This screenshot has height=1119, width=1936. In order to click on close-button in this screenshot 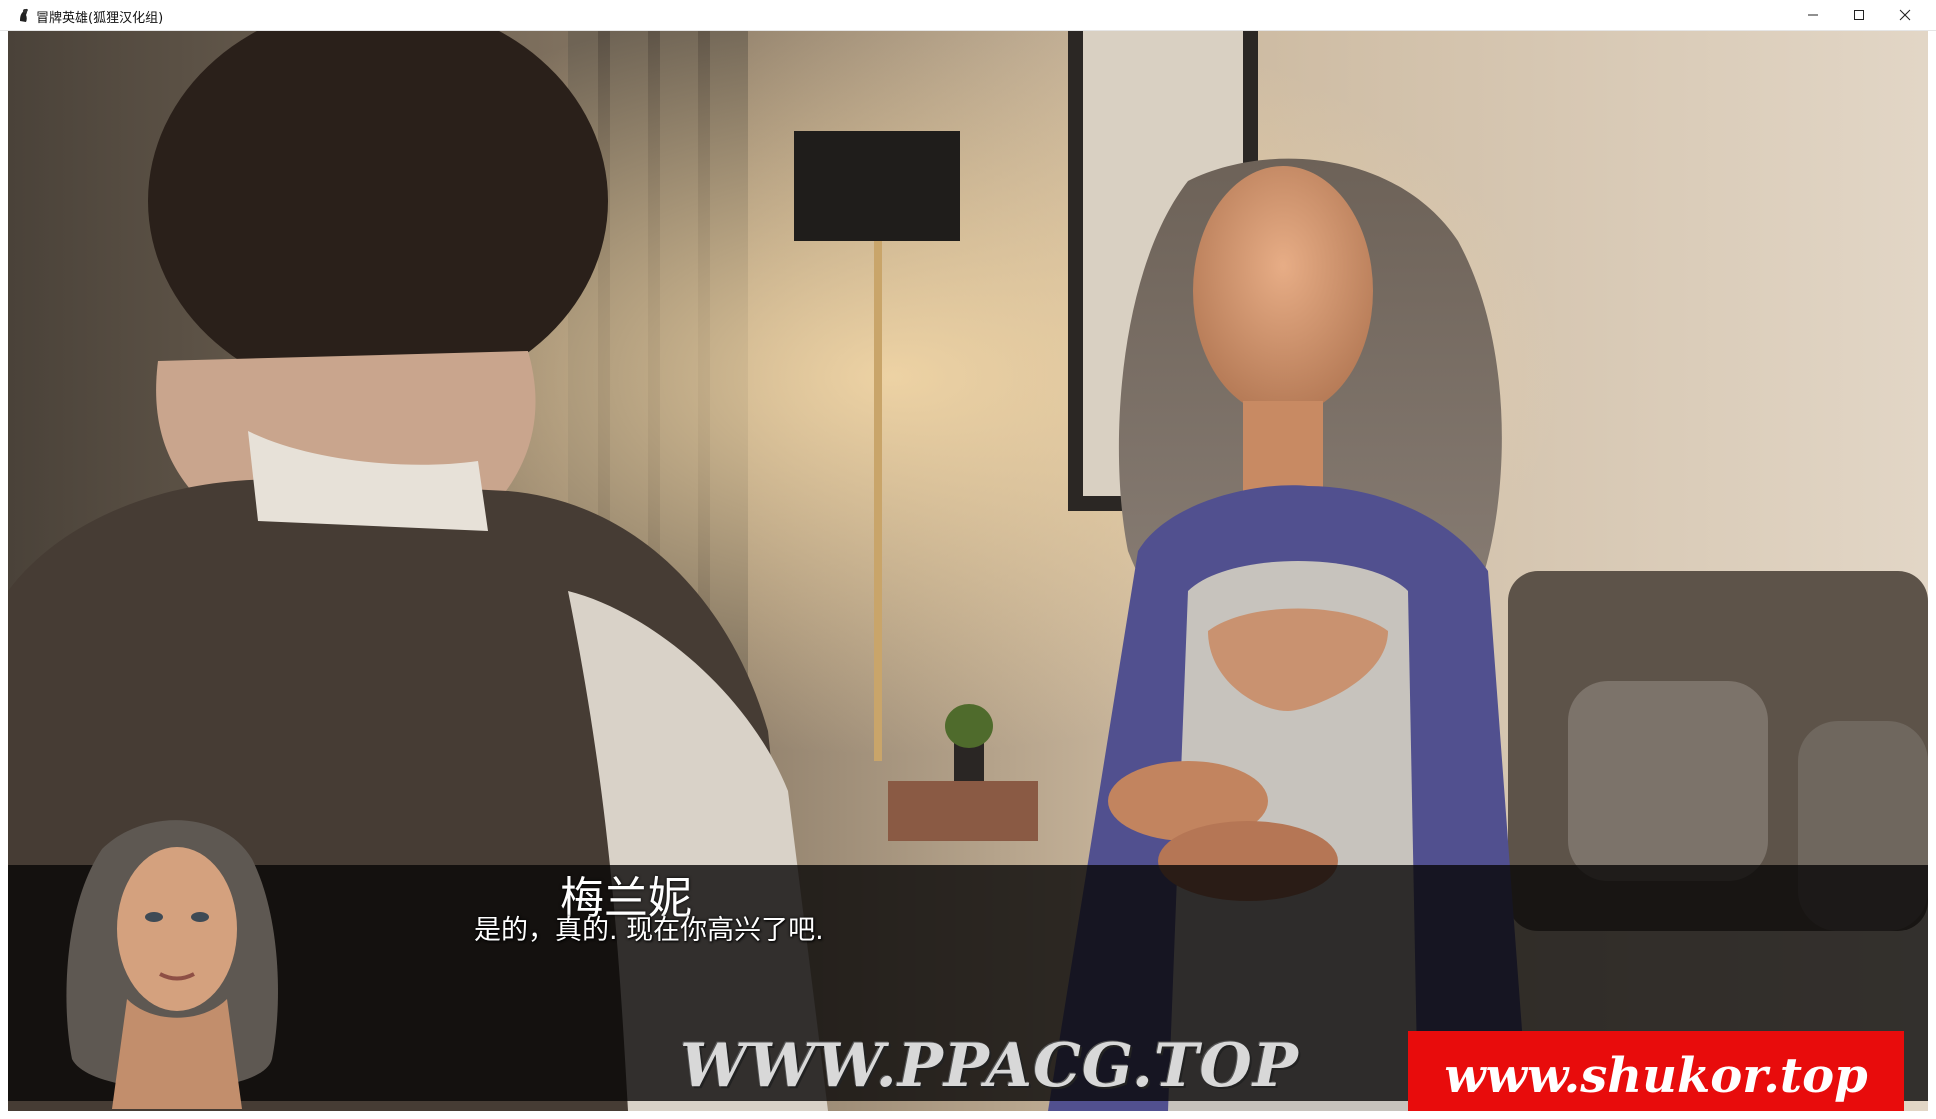, I will do `click(1905, 15)`.